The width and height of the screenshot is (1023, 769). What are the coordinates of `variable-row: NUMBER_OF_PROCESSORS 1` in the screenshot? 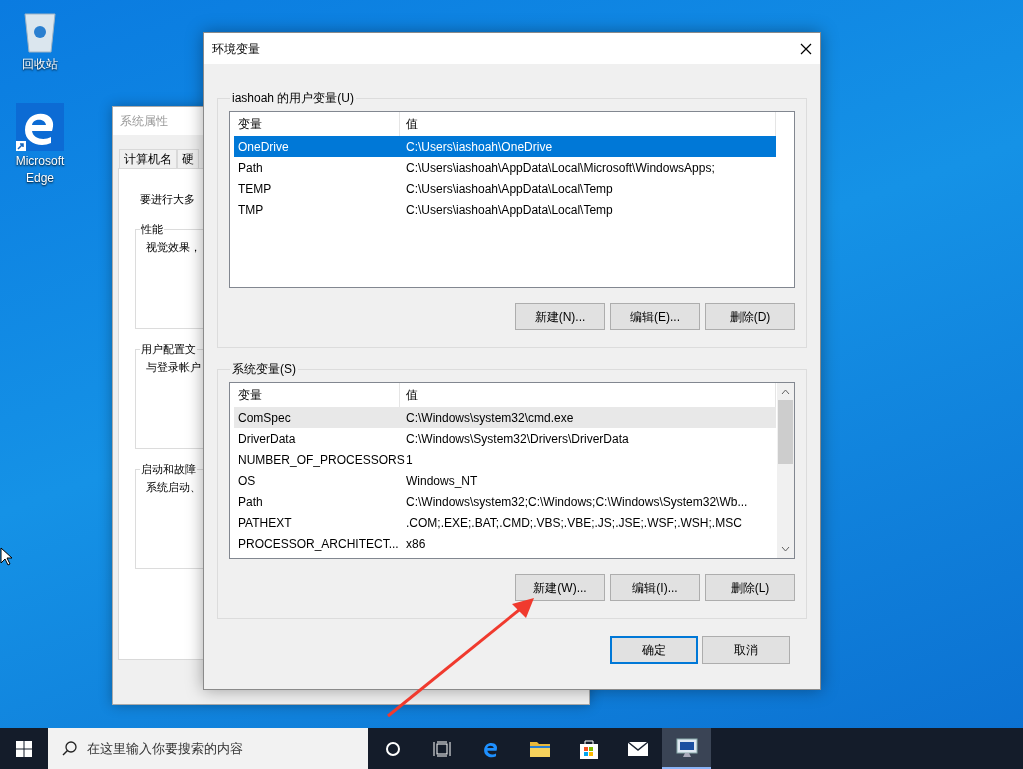 It's located at (505, 459).